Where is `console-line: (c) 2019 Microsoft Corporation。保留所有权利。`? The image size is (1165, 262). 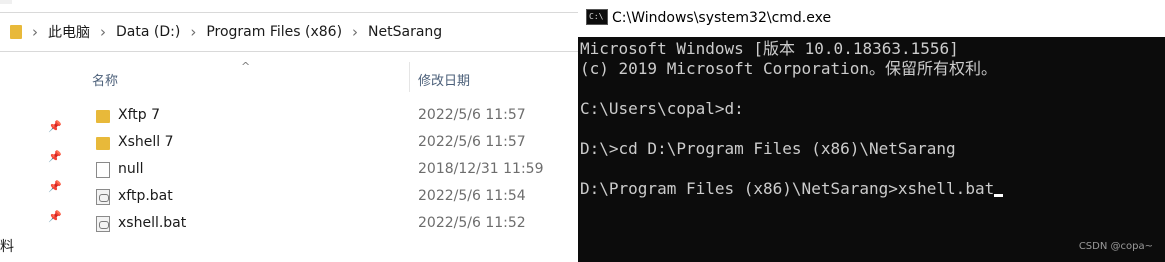 console-line: (c) 2019 Microsoft Corporation。保留所有权利。 is located at coordinates (788, 68).